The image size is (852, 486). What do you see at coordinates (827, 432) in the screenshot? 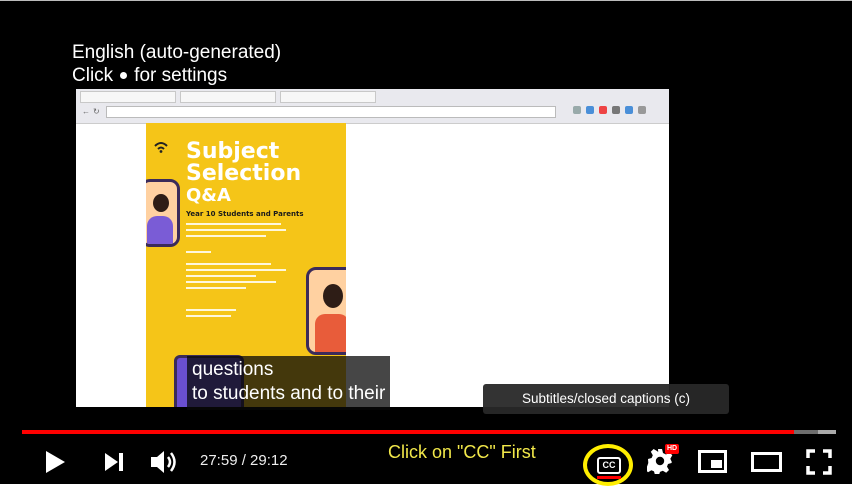
I see `progress-buffered` at bounding box center [827, 432].